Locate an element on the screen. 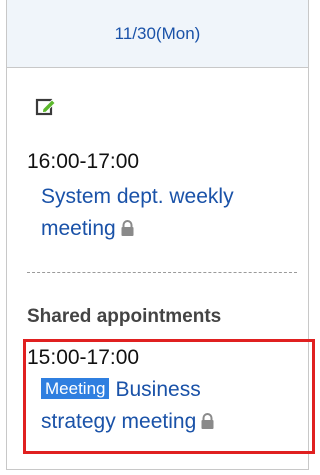 The width and height of the screenshot is (320, 475). shared-event-title-link: Meeting Business strategy meeting is located at coordinates (172, 407).